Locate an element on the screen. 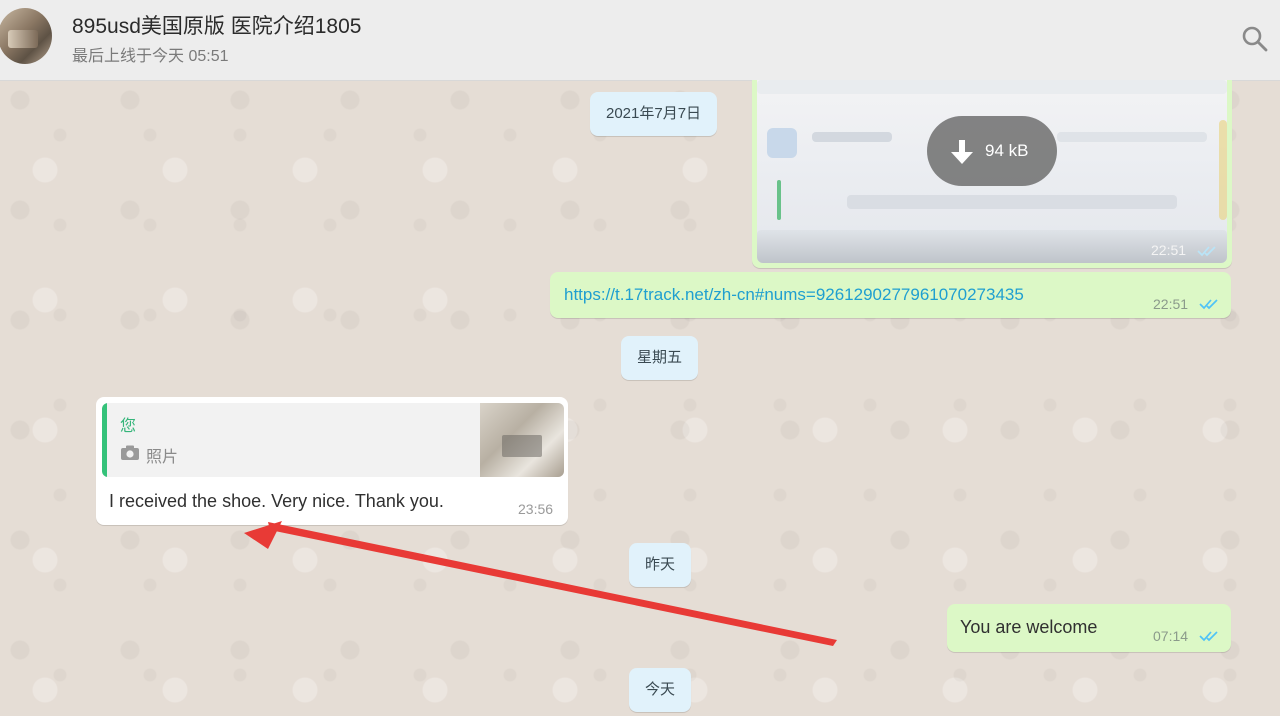 This screenshot has height=716, width=1280. download-button: 94 kB is located at coordinates (992, 151).